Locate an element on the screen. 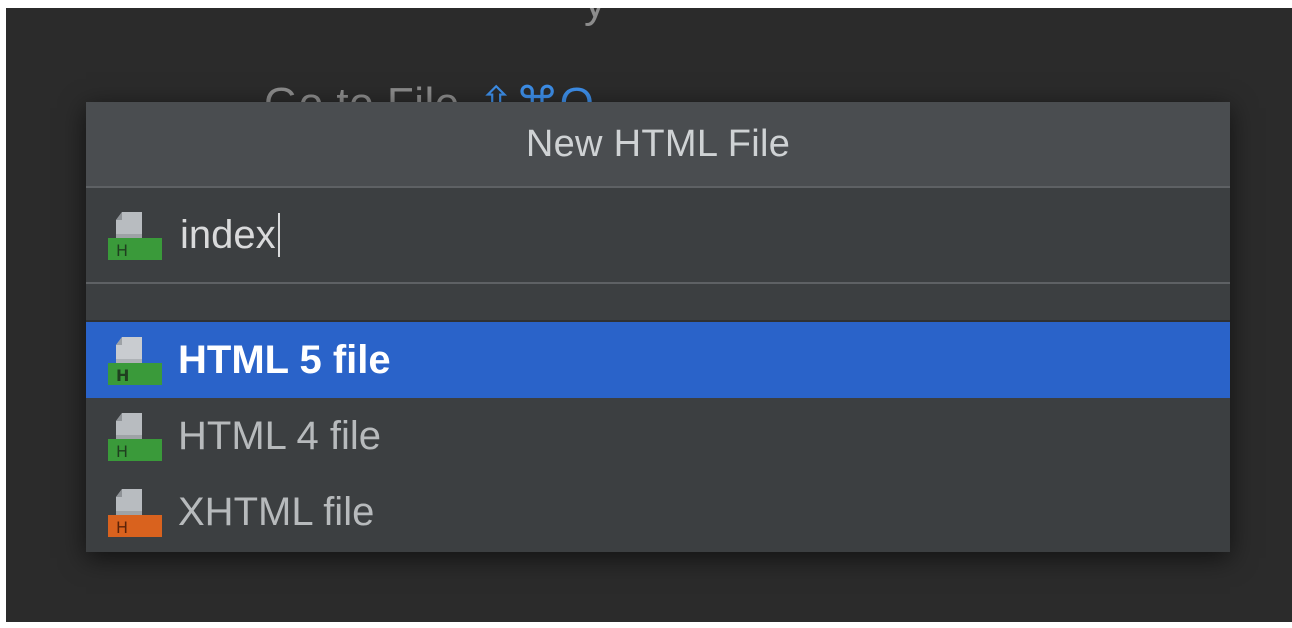 This screenshot has width=1292, height=628. file-name-row: H index is located at coordinates (658, 236).